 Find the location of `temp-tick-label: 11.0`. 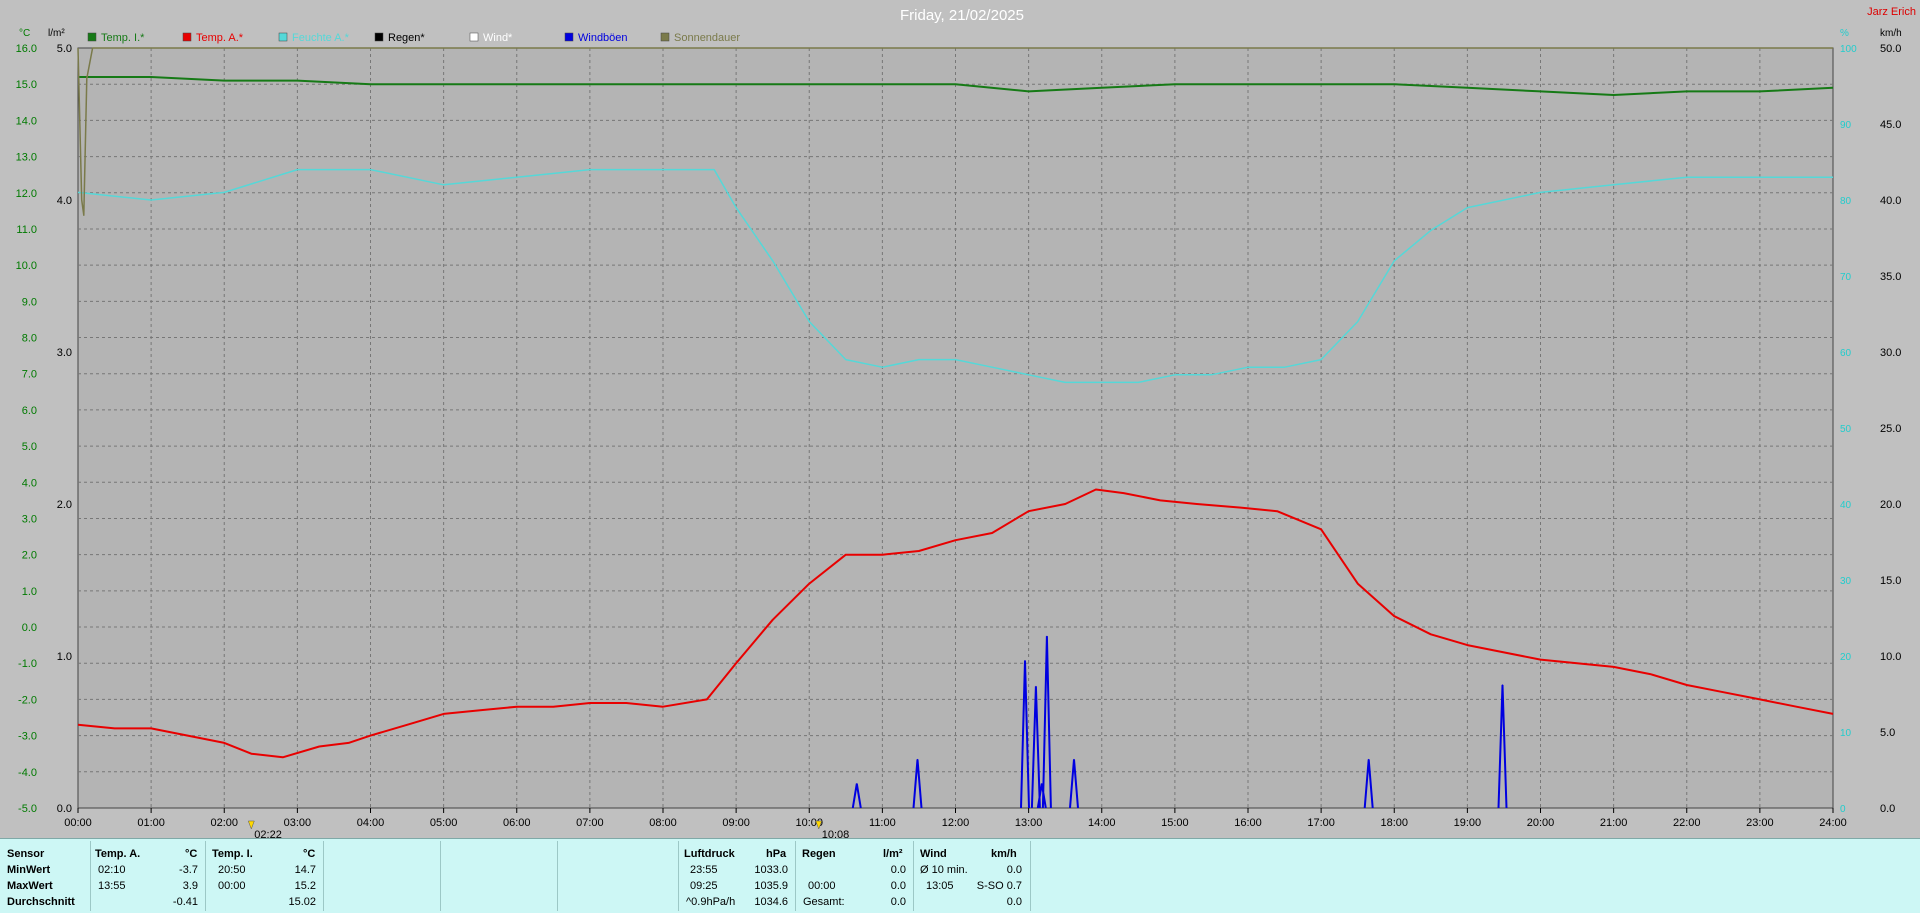

temp-tick-label: 11.0 is located at coordinates (26, 230).